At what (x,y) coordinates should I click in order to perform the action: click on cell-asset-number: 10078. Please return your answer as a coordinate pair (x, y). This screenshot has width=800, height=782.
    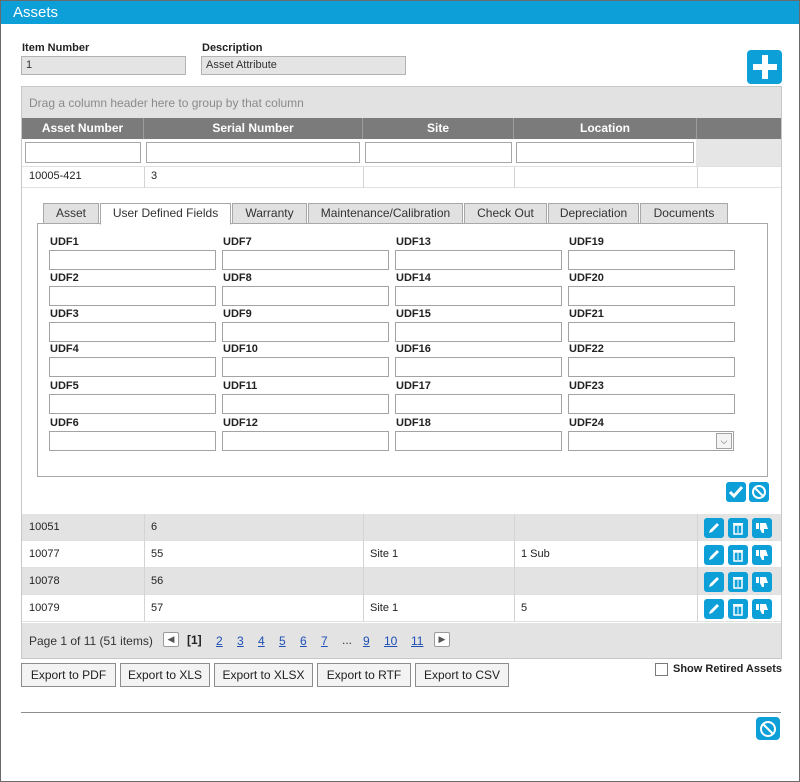
    Looking at the image, I should click on (44, 581).